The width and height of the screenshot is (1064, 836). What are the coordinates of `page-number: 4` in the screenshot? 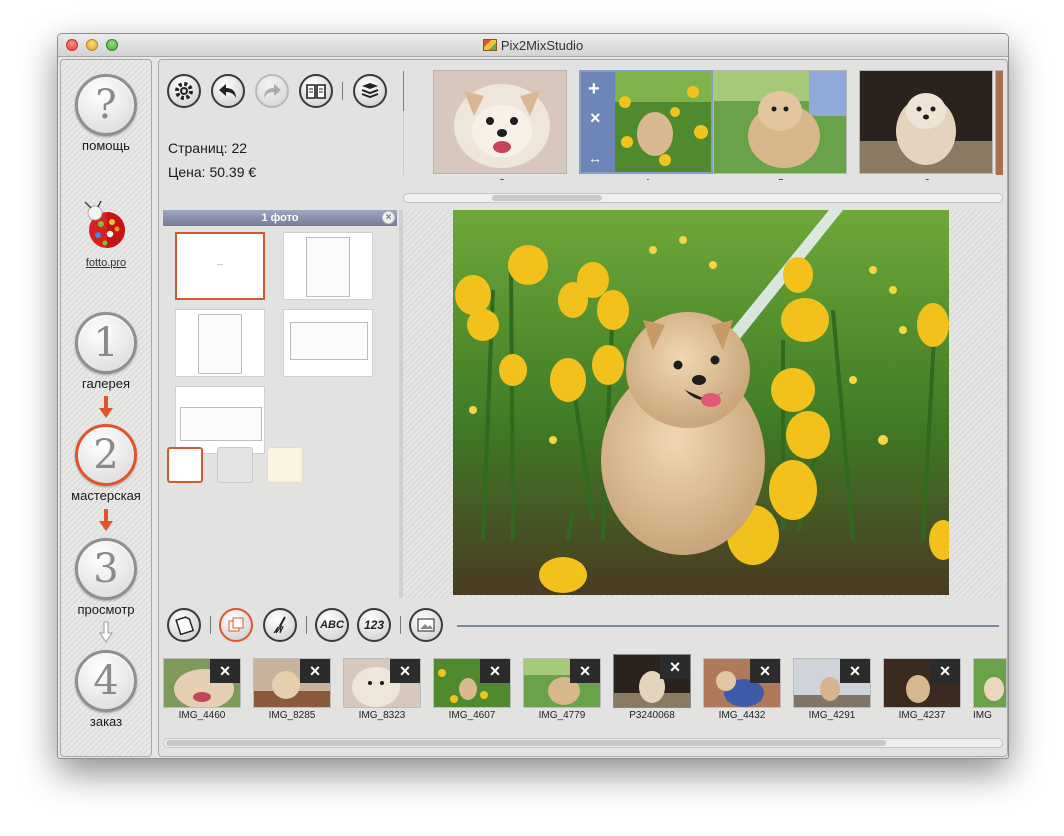 It's located at (647, 179).